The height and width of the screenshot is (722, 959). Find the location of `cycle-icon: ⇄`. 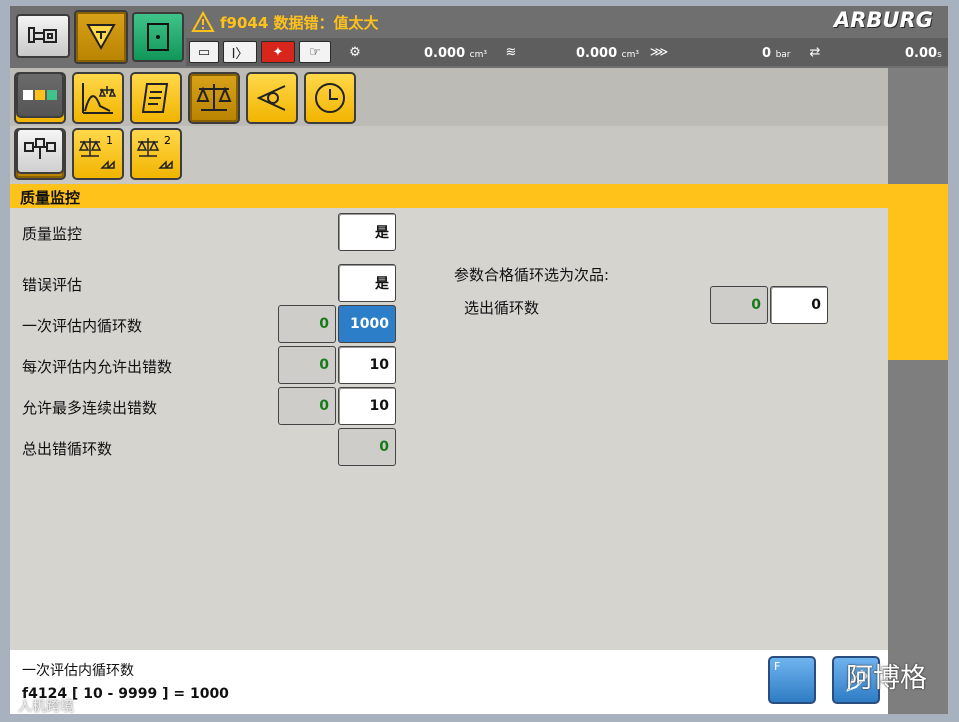

cycle-icon: ⇄ is located at coordinates (815, 52).